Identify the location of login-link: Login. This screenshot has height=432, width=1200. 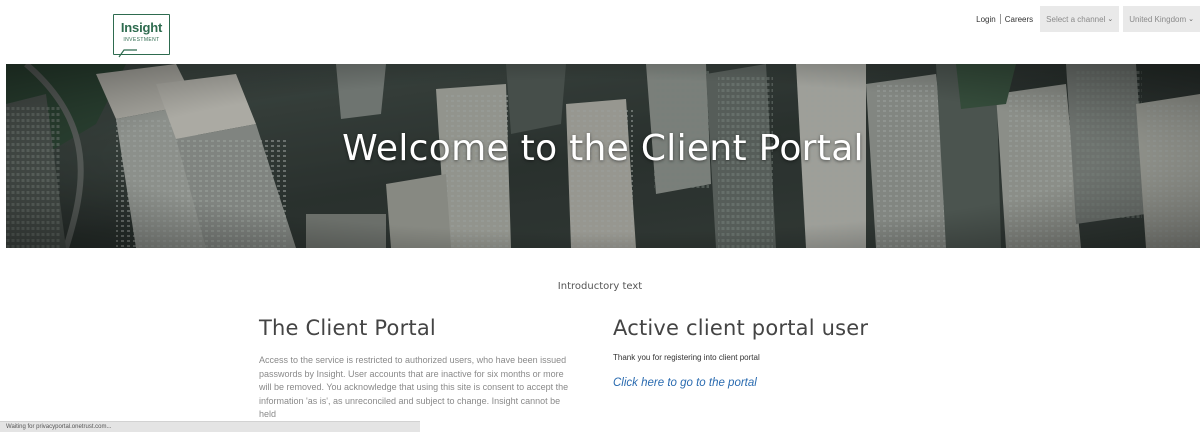
(986, 19).